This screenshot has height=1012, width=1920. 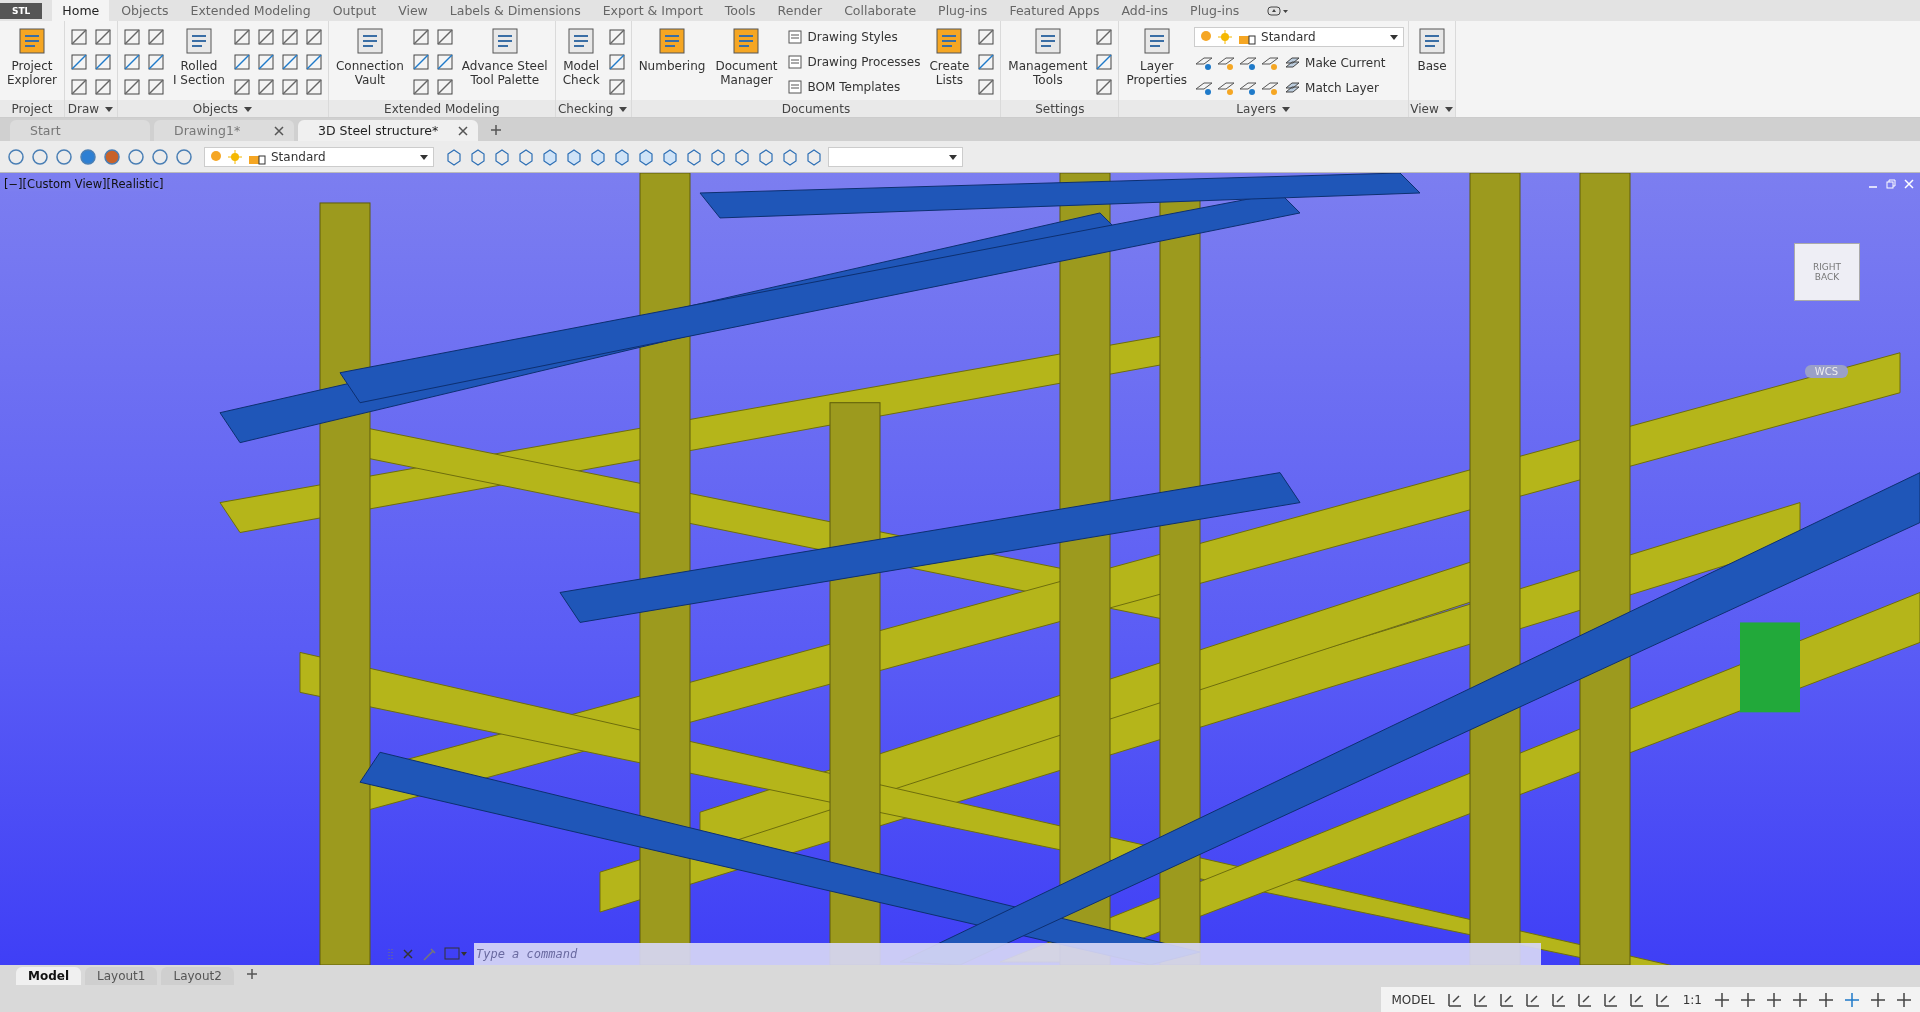 I want to click on ribbon-tab: Collaborate, so click(x=880, y=10).